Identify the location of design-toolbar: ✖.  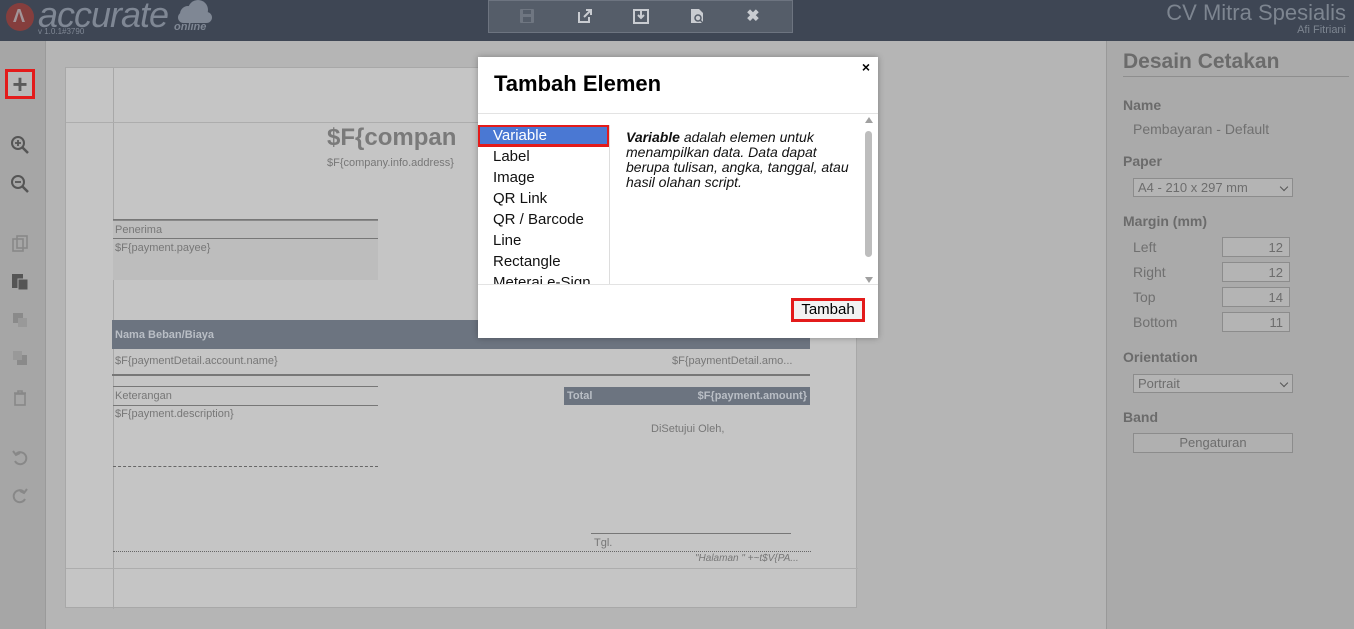
(640, 16).